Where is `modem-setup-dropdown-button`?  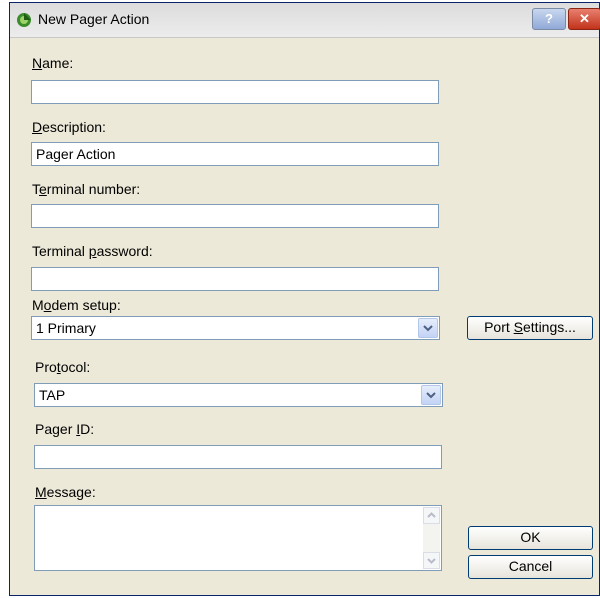
modem-setup-dropdown-button is located at coordinates (428, 328).